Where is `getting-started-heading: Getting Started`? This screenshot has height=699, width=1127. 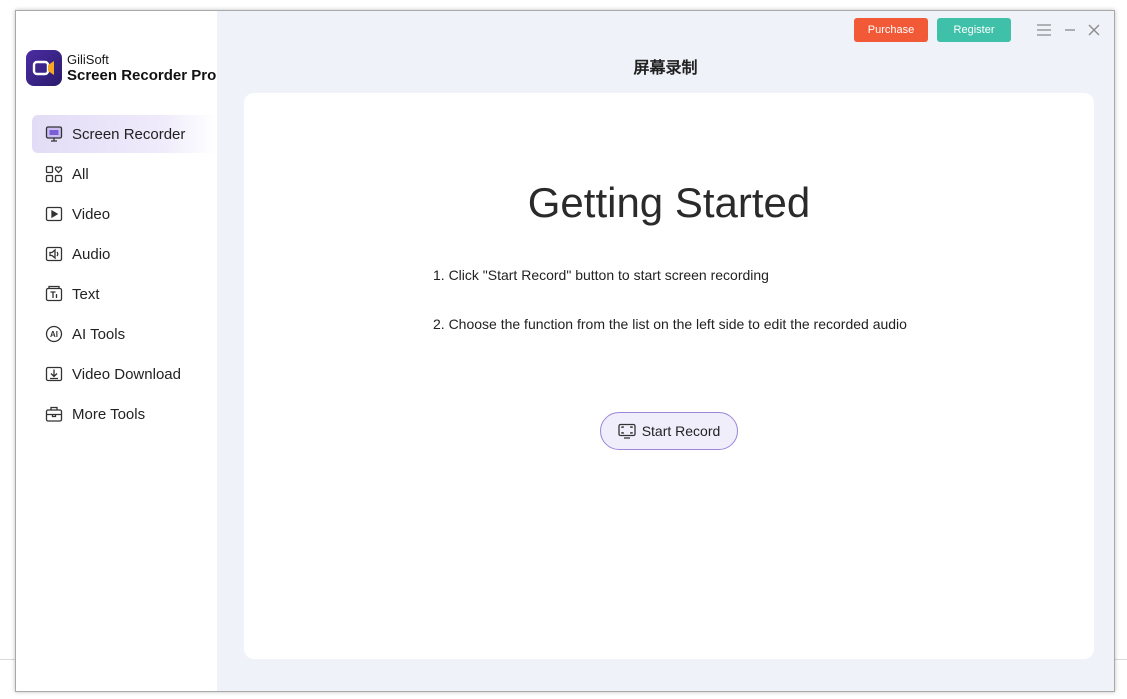
getting-started-heading: Getting Started is located at coordinates (669, 202).